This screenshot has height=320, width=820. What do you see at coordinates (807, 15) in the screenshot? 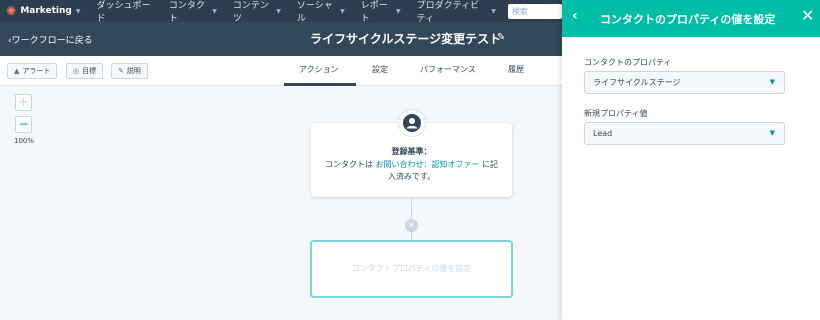
I see `close-icon: ✕` at bounding box center [807, 15].